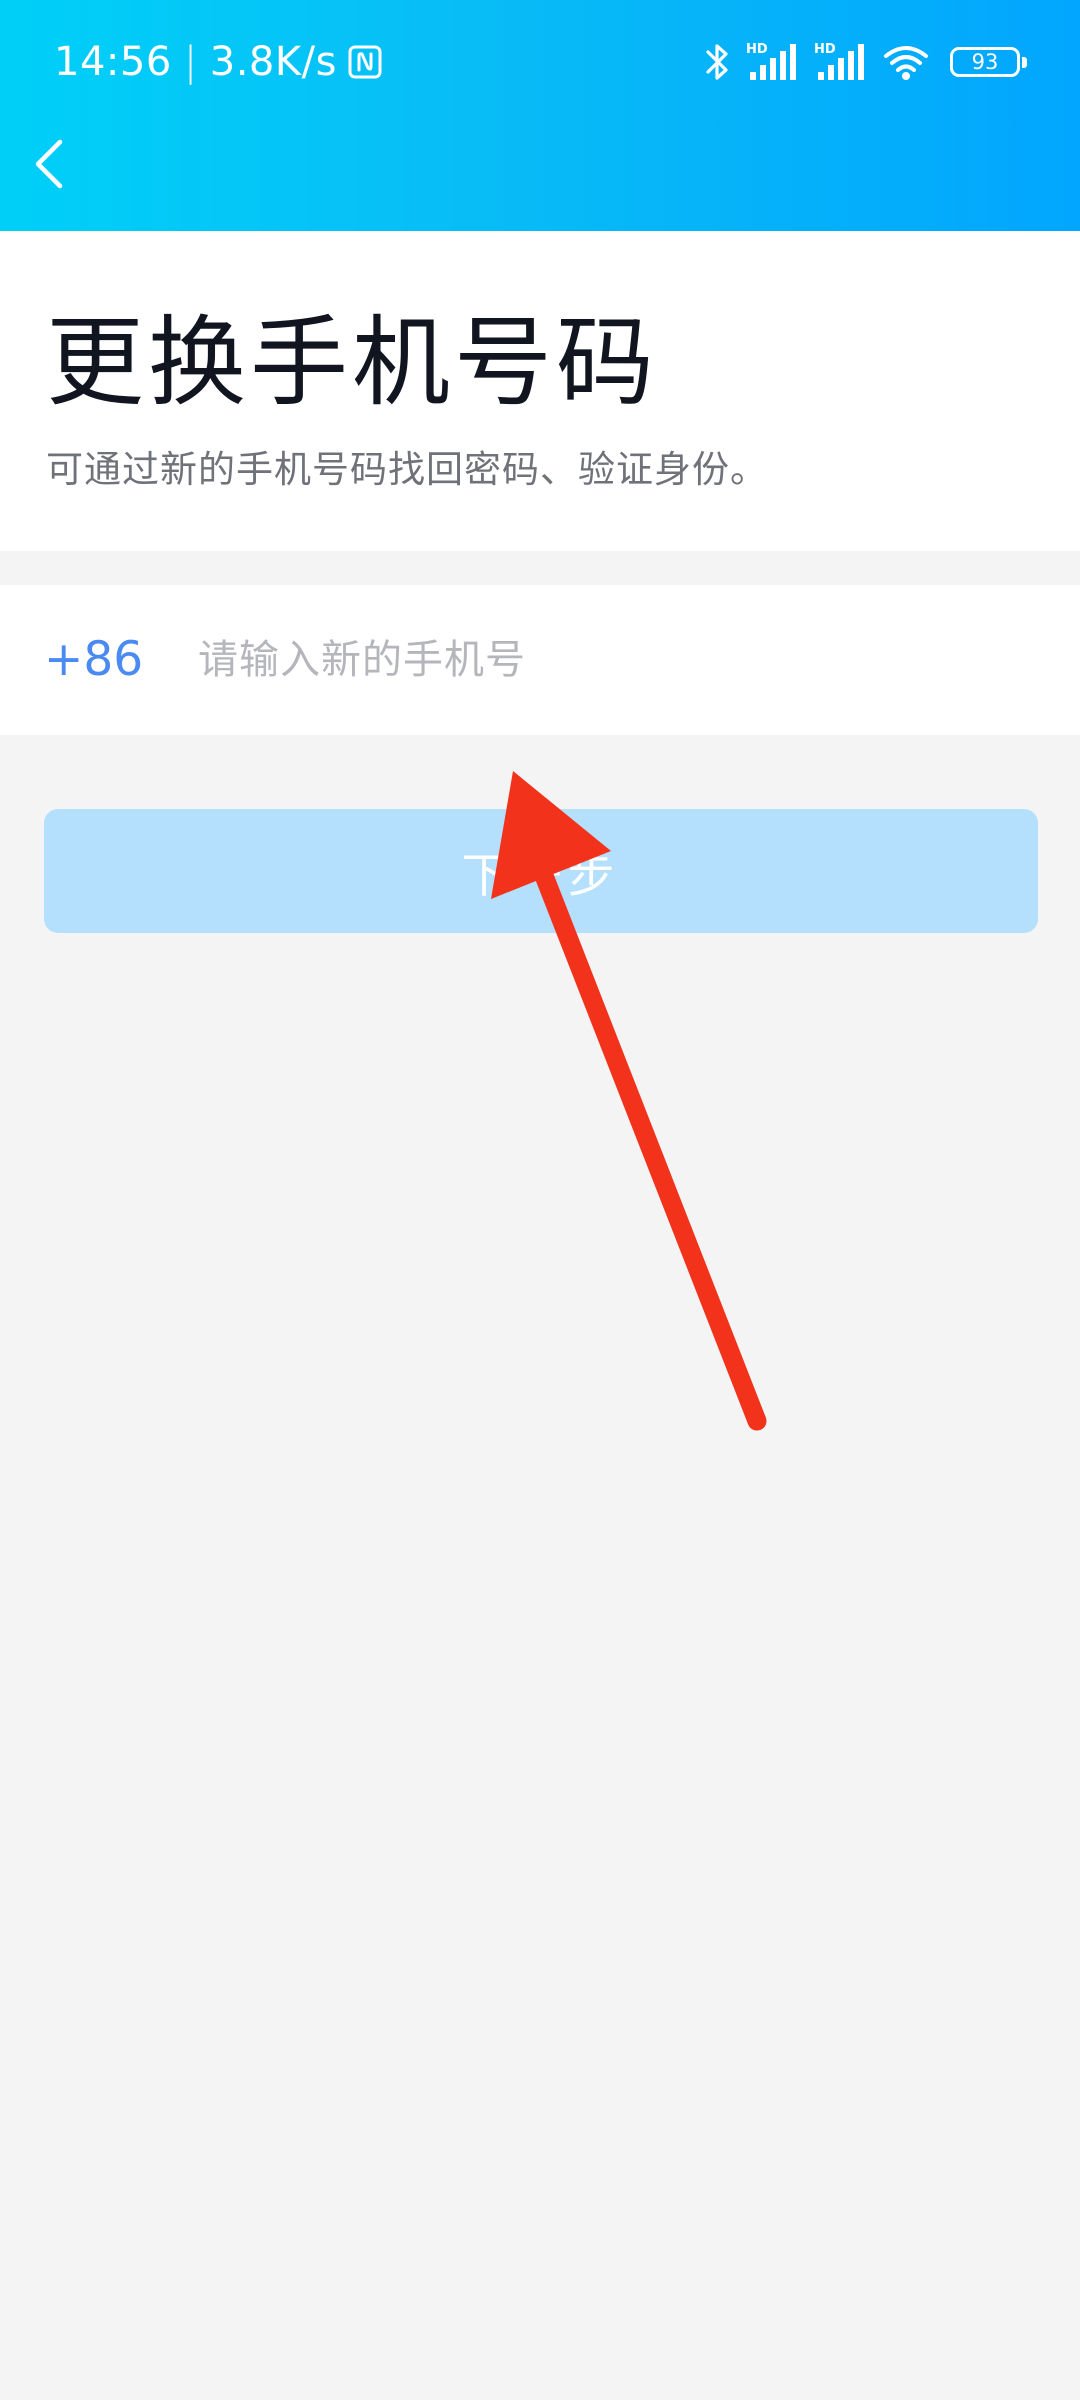  I want to click on phone-input-row: +86, so click(540, 660).